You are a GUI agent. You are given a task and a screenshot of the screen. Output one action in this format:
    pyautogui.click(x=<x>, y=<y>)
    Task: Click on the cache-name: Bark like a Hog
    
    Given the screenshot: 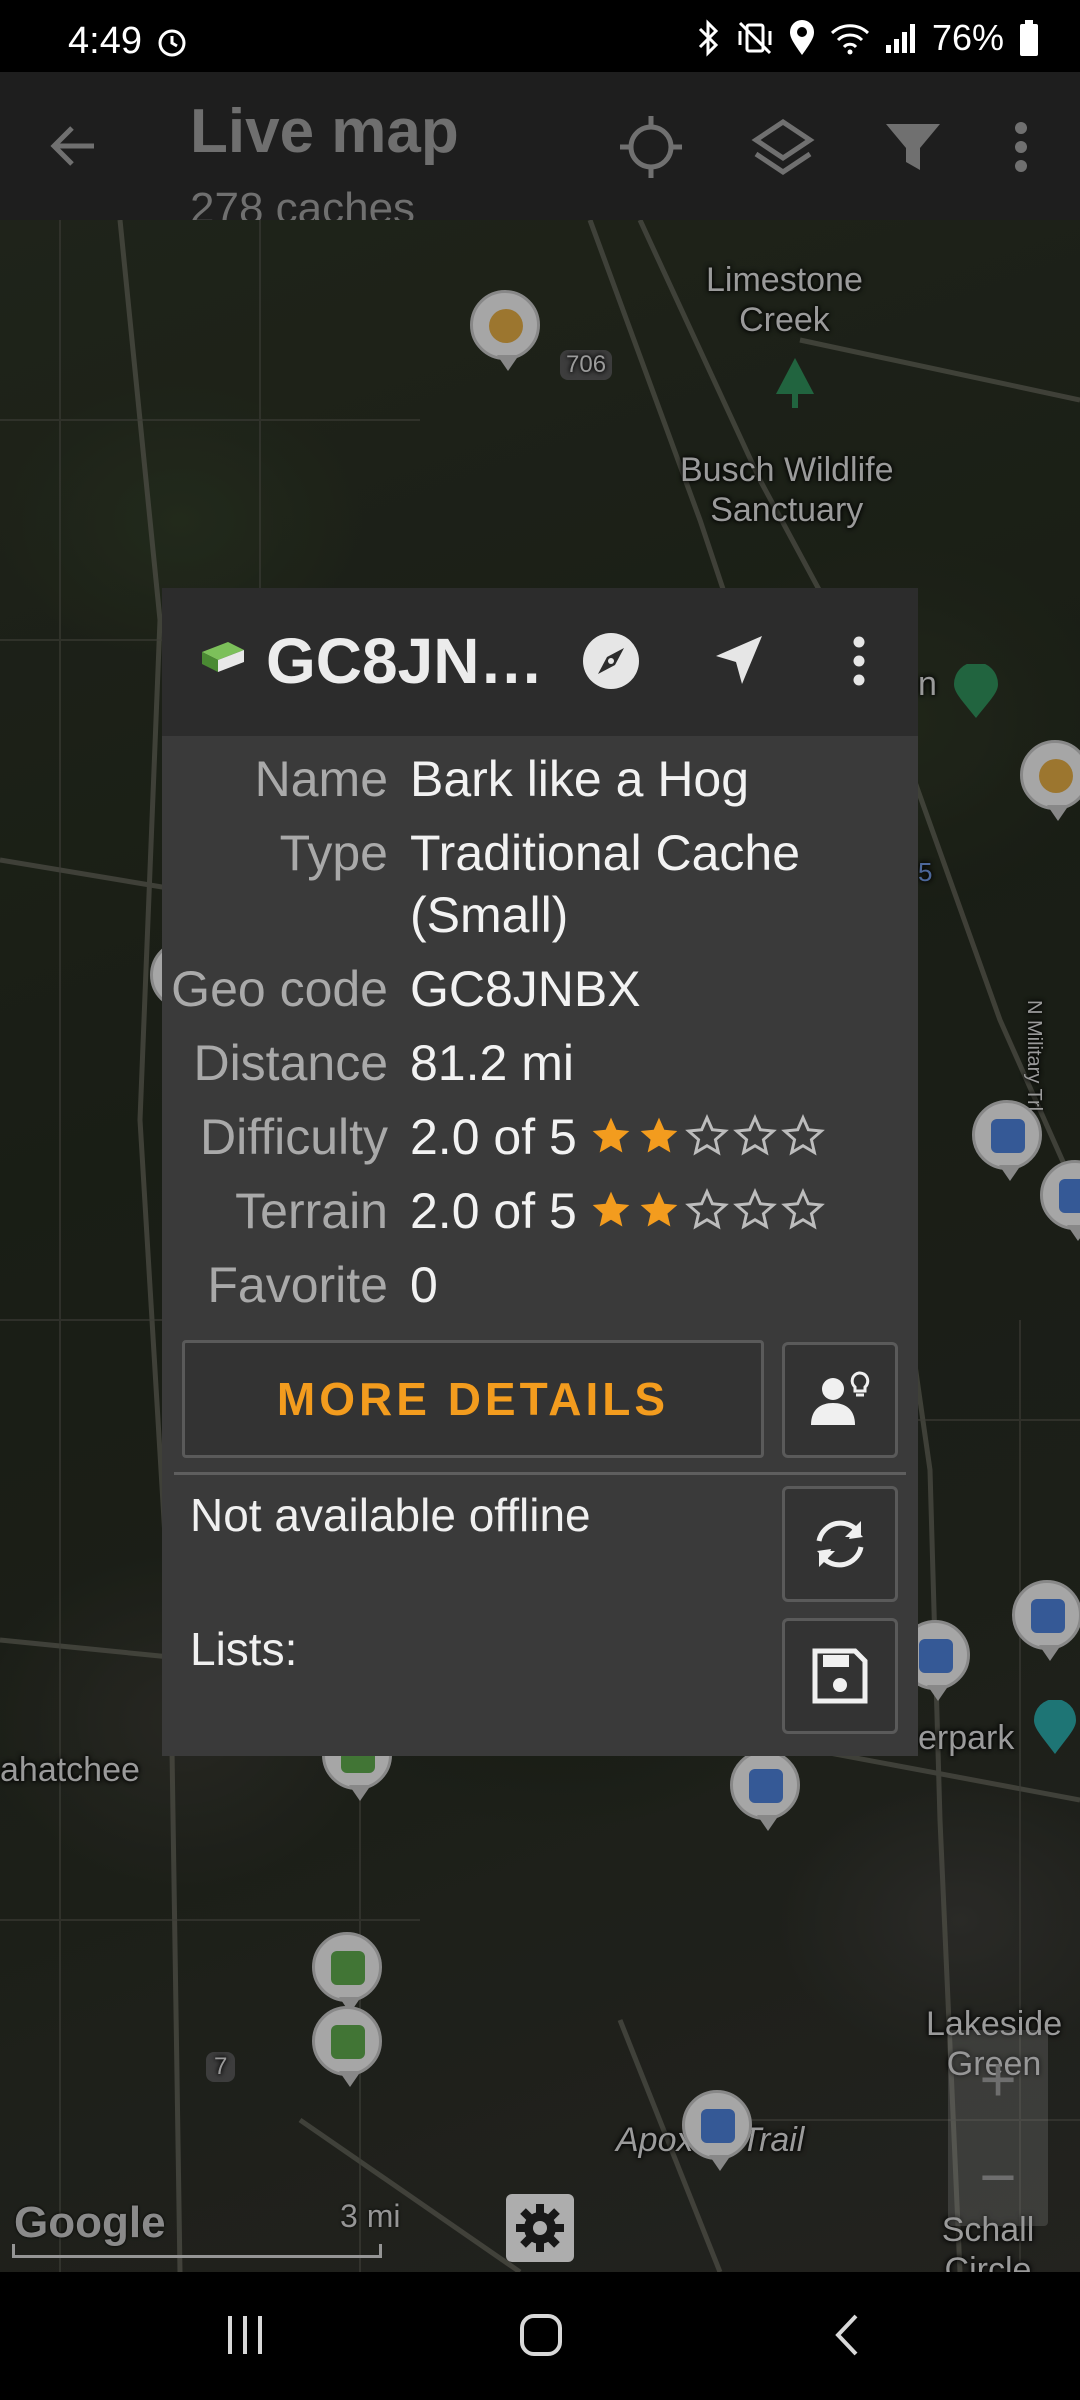 What is the action you would take?
    pyautogui.click(x=580, y=779)
    